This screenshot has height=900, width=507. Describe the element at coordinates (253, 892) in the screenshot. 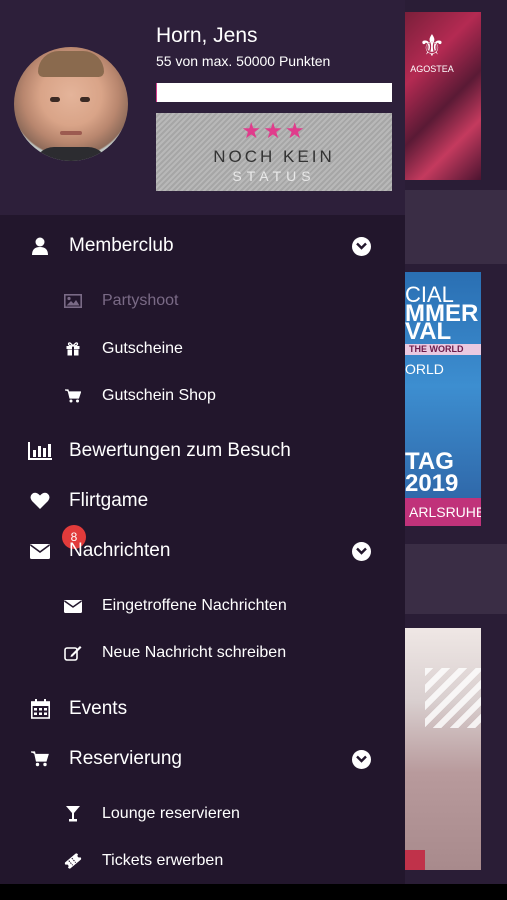

I see `system-bottom-bar` at that location.